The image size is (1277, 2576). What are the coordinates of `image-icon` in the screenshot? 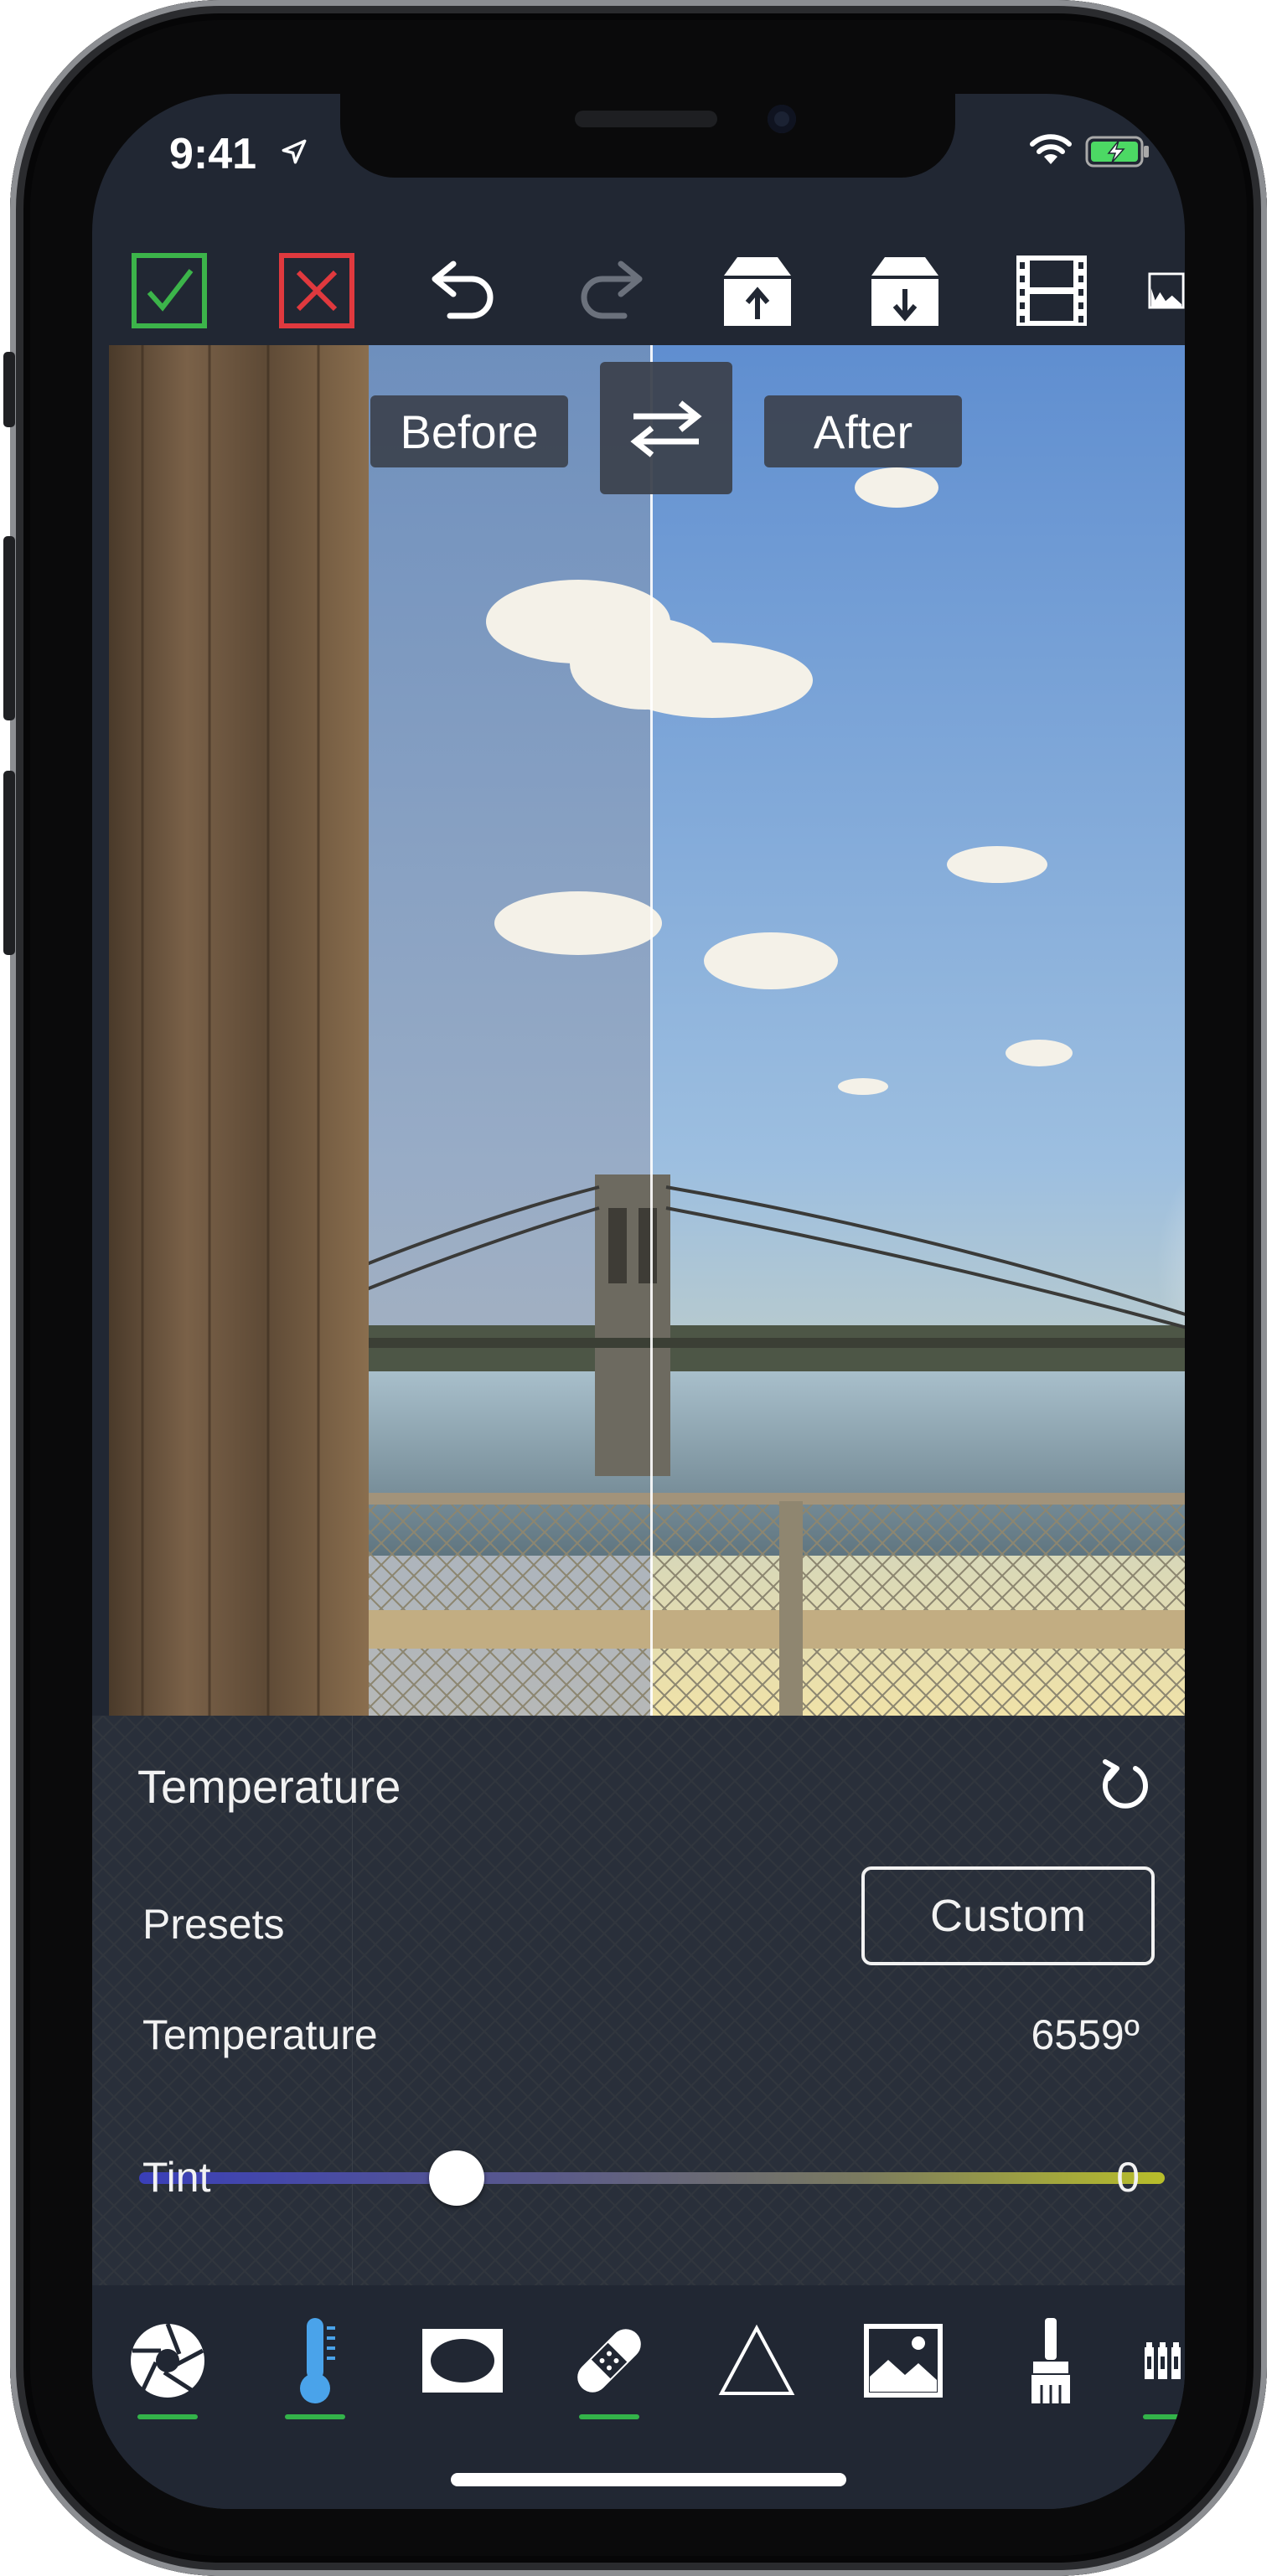 It's located at (903, 2361).